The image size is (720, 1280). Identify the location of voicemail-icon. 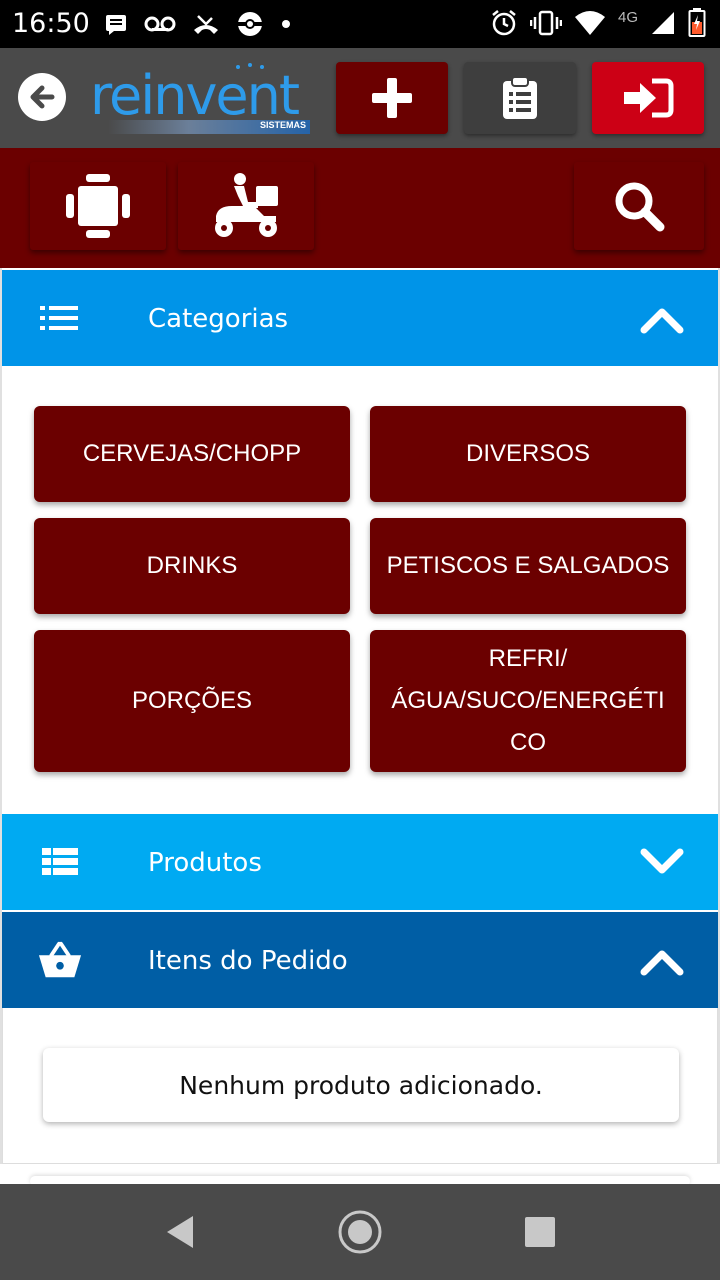
(160, 24).